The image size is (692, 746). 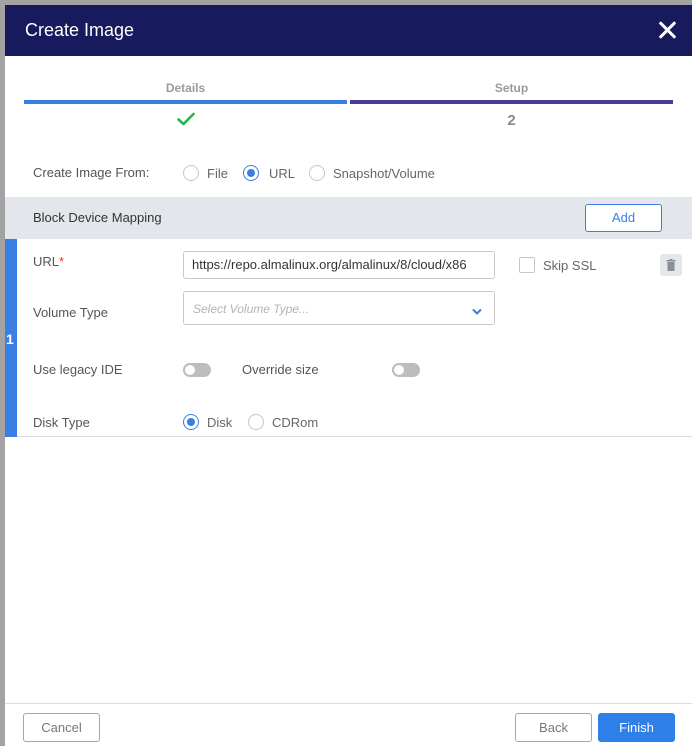 I want to click on radio-file, so click(x=191, y=173).